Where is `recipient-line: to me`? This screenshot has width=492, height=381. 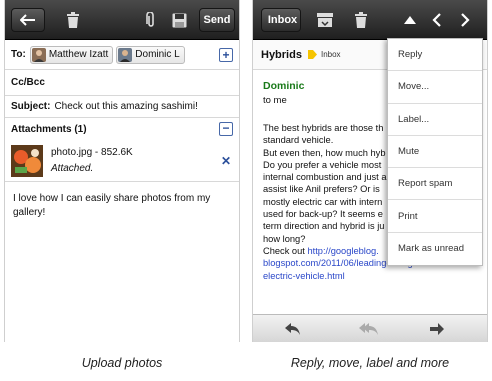
recipient-line: to me is located at coordinates (275, 100).